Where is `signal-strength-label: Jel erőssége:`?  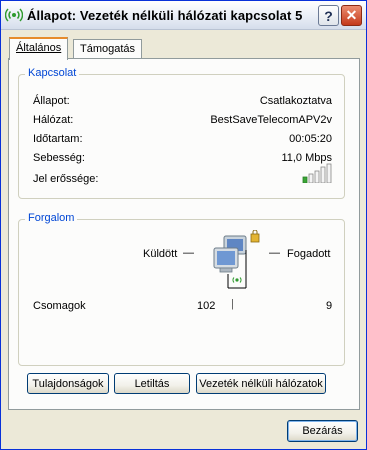
signal-strength-label: Jel erőssége: is located at coordinates (66, 179).